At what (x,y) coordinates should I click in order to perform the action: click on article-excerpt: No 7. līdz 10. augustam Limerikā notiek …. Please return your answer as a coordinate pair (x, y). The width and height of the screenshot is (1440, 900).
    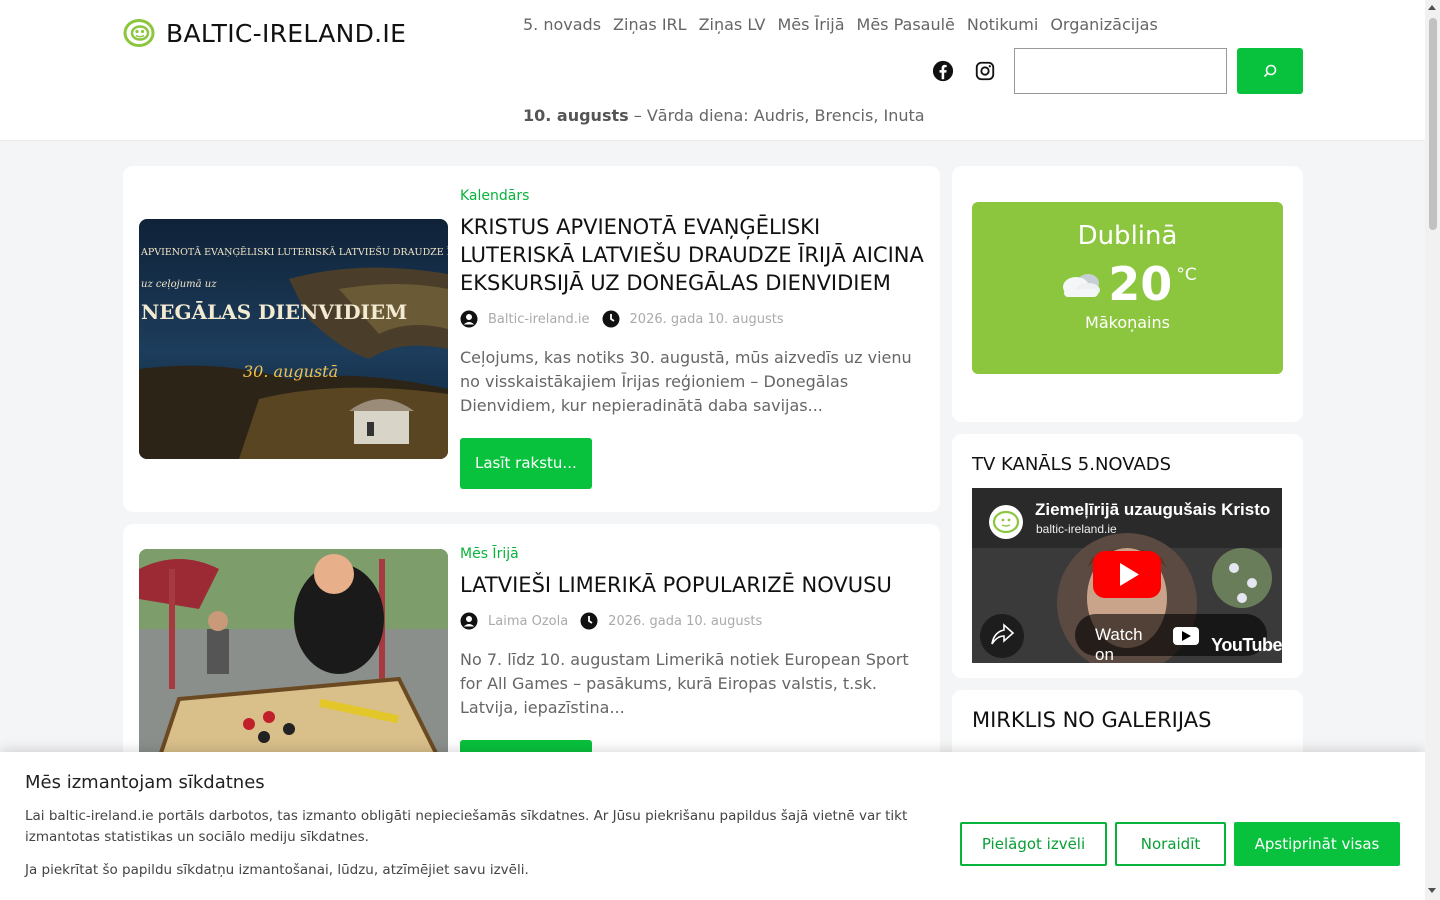
    Looking at the image, I should click on (684, 683).